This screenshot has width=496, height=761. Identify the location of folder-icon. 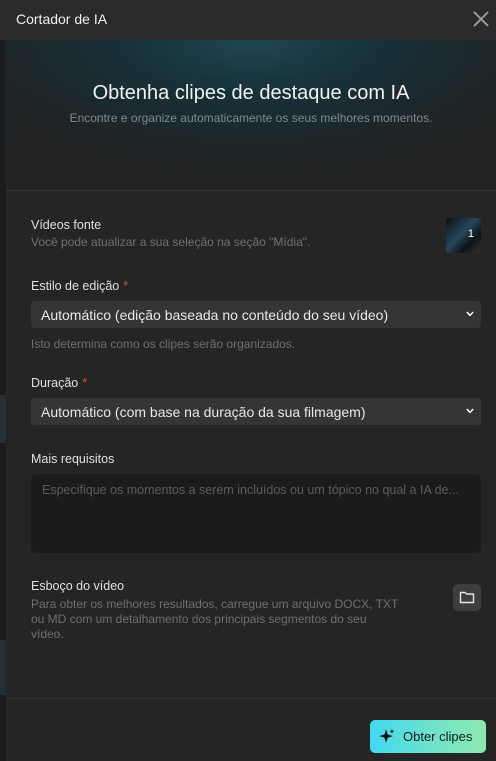
(467, 597).